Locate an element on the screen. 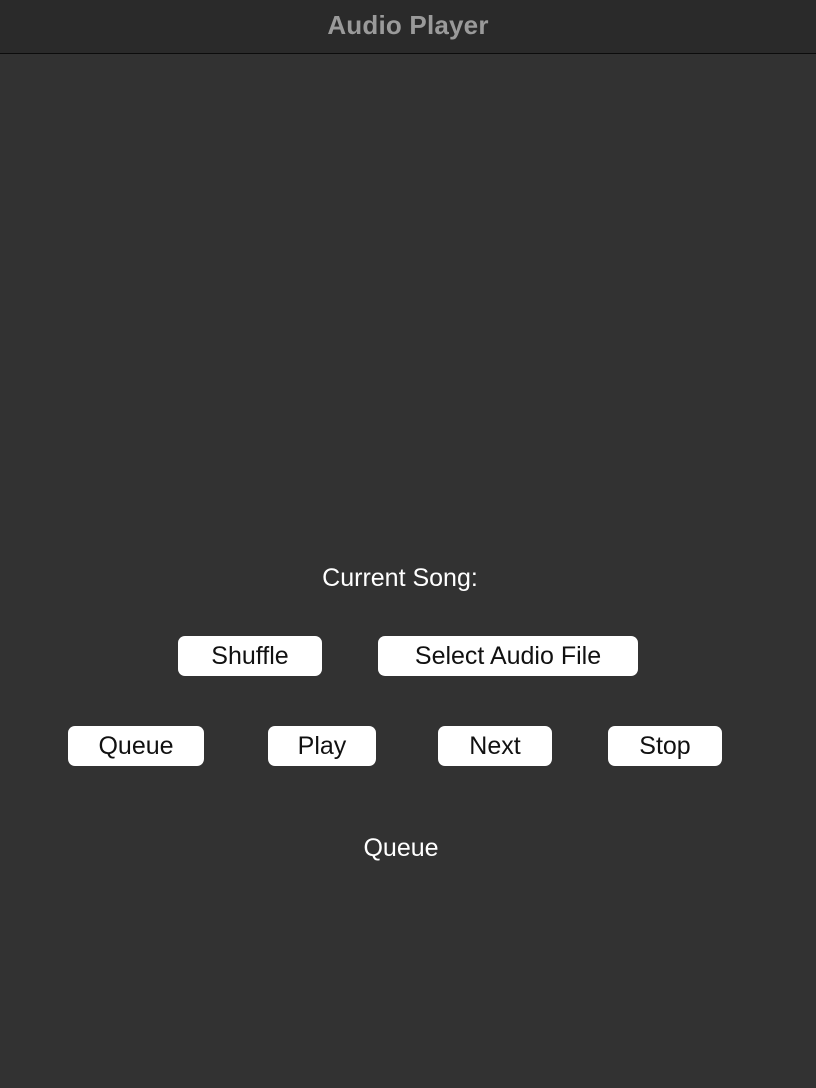 Image resolution: width=816 pixels, height=1088 pixels. next-button: Next is located at coordinates (495, 746).